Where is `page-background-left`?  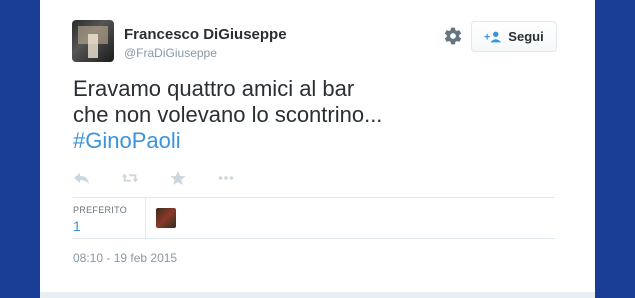
page-background-left is located at coordinates (20, 149).